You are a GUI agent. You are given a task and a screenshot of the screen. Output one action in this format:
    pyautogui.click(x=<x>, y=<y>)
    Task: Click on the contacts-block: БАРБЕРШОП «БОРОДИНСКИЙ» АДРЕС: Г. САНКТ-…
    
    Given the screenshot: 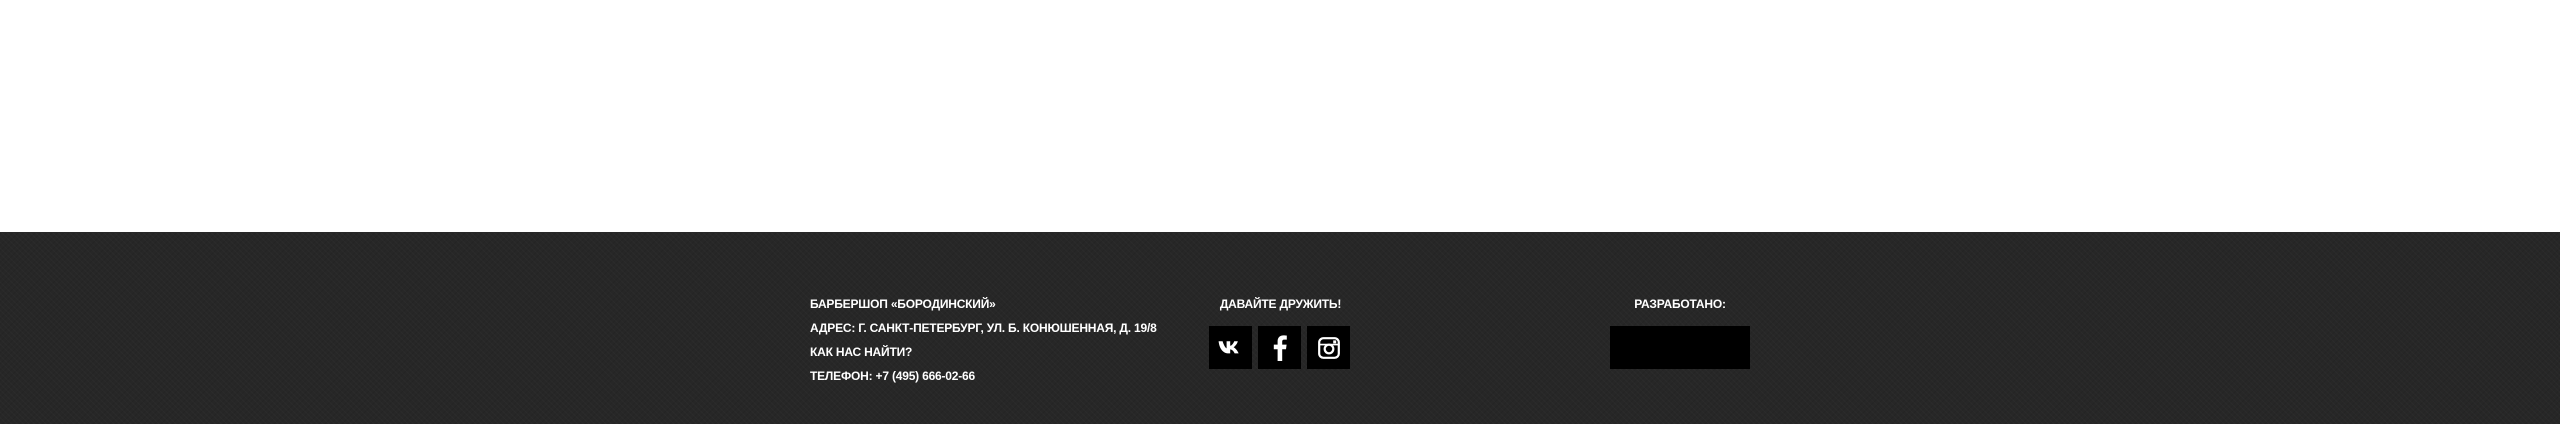 What is the action you would take?
    pyautogui.click(x=990, y=340)
    